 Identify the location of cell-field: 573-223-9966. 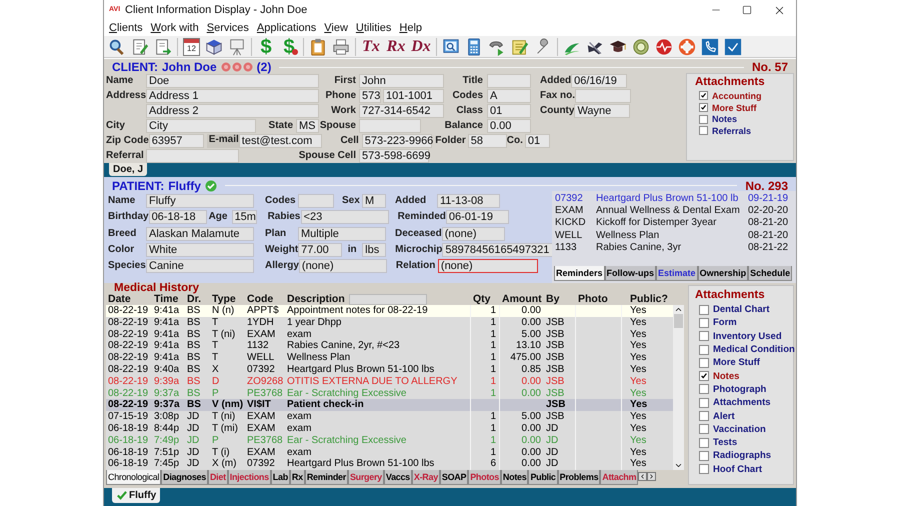
(397, 141).